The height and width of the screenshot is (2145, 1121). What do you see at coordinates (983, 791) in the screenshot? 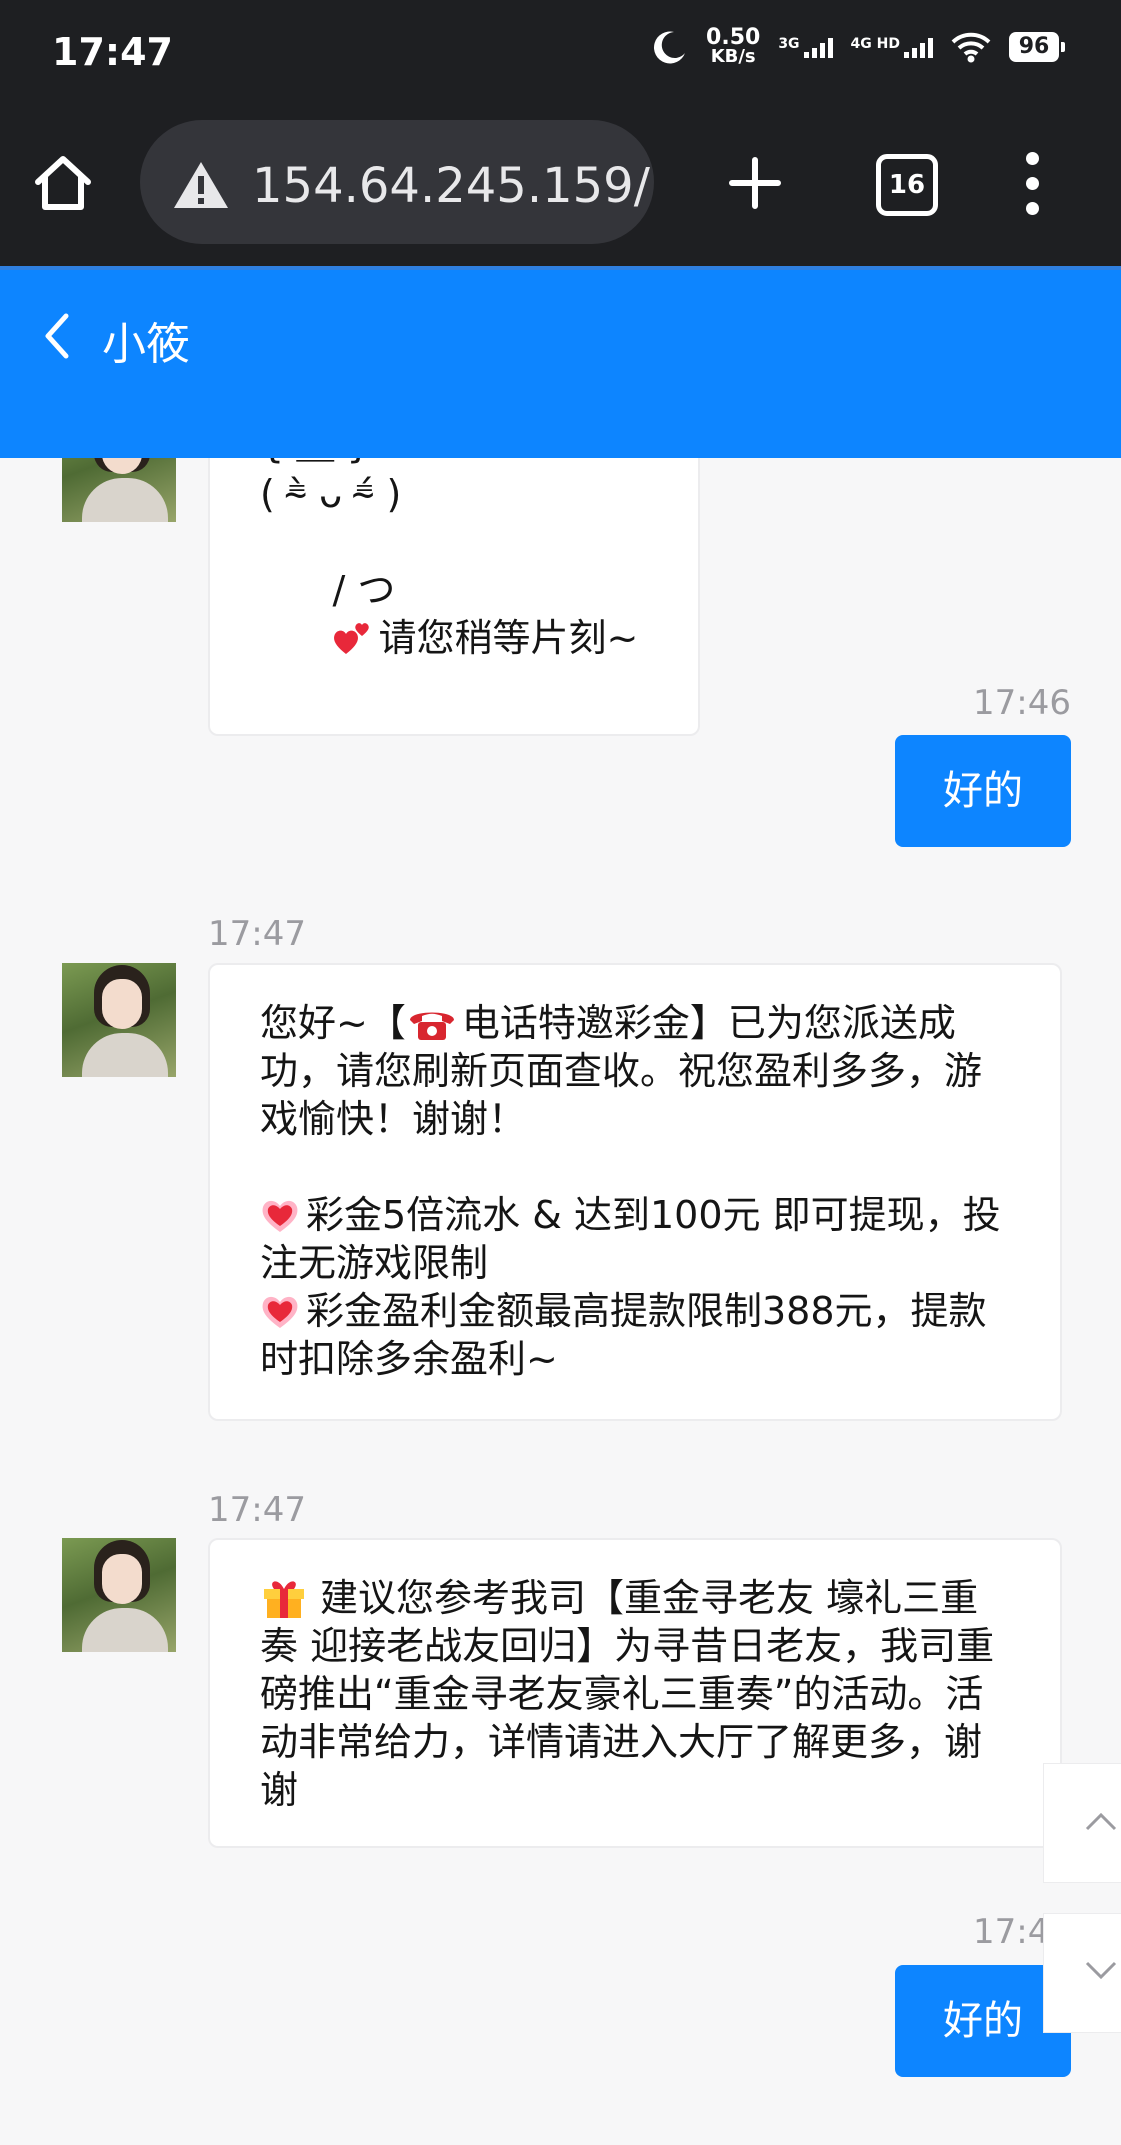
I see `message-bubble-outgoing: 好的` at bounding box center [983, 791].